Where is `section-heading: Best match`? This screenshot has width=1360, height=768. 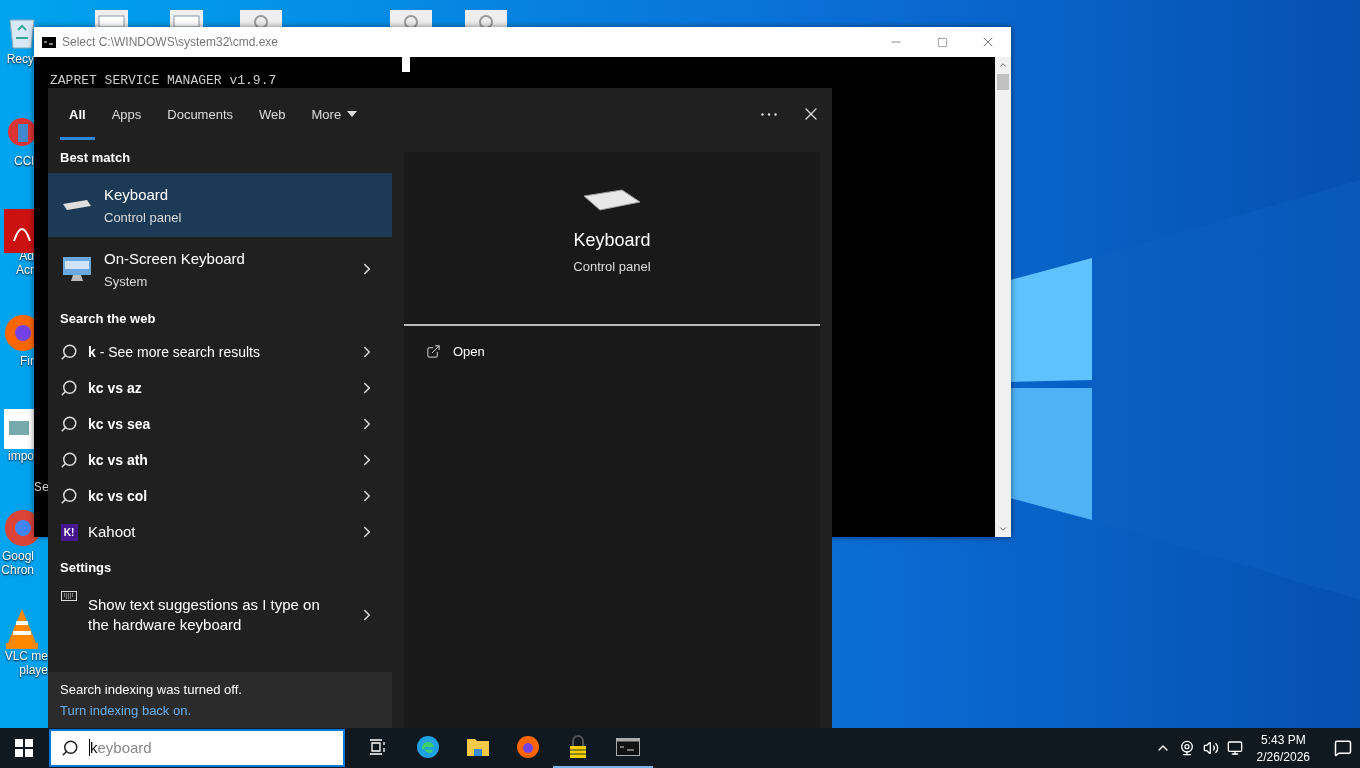
section-heading: Best match is located at coordinates (95, 158).